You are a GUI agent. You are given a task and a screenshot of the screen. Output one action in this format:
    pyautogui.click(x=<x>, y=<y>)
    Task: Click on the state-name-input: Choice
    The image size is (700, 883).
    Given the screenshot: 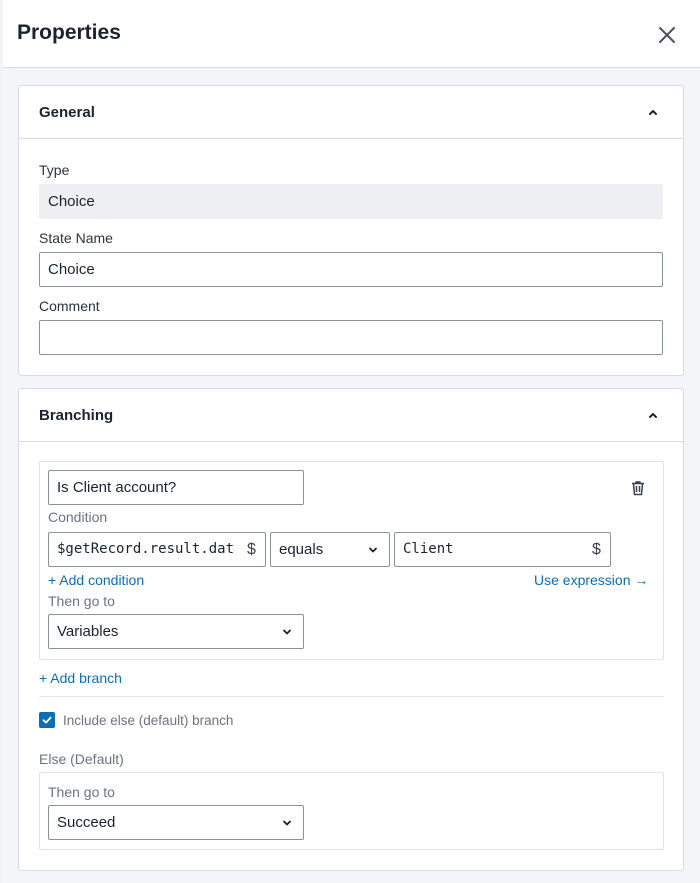 What is the action you would take?
    pyautogui.click(x=351, y=269)
    